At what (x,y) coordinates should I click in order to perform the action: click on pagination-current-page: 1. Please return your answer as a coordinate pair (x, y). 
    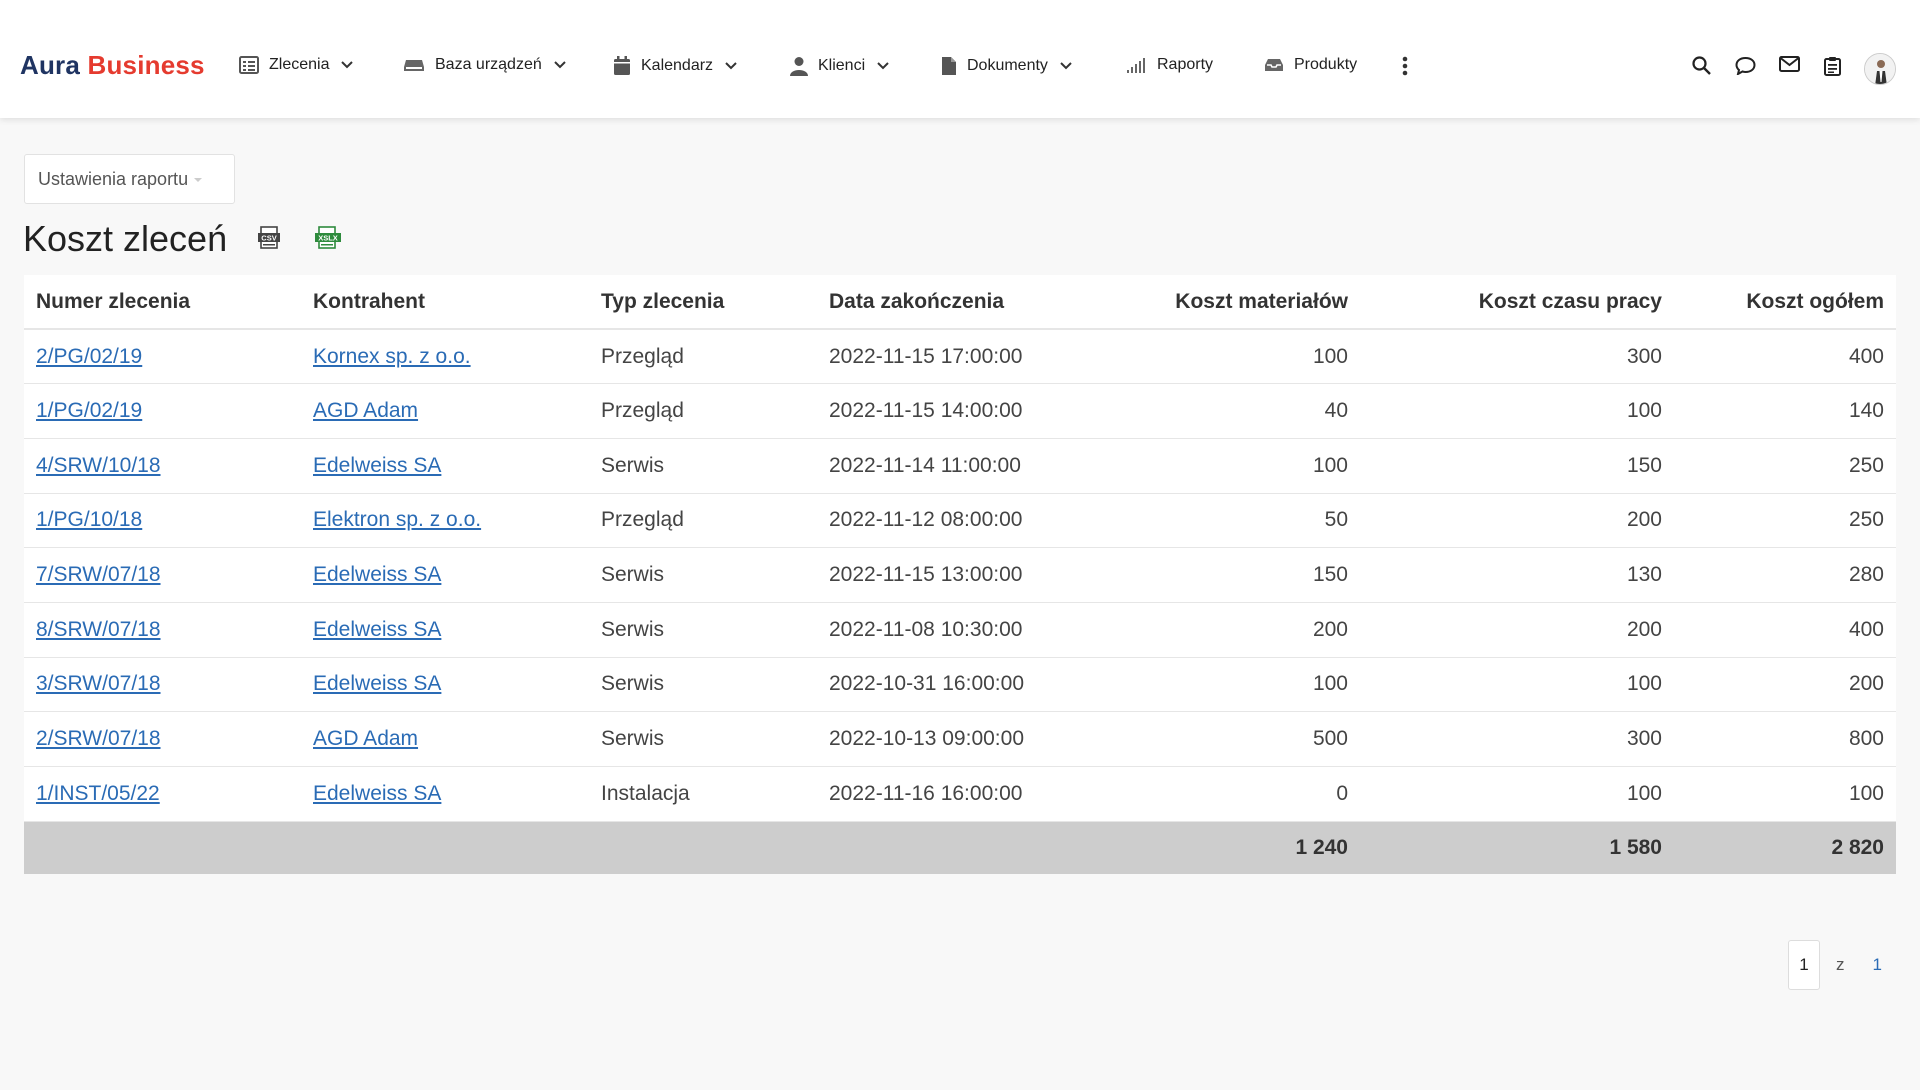
    Looking at the image, I should click on (1804, 965).